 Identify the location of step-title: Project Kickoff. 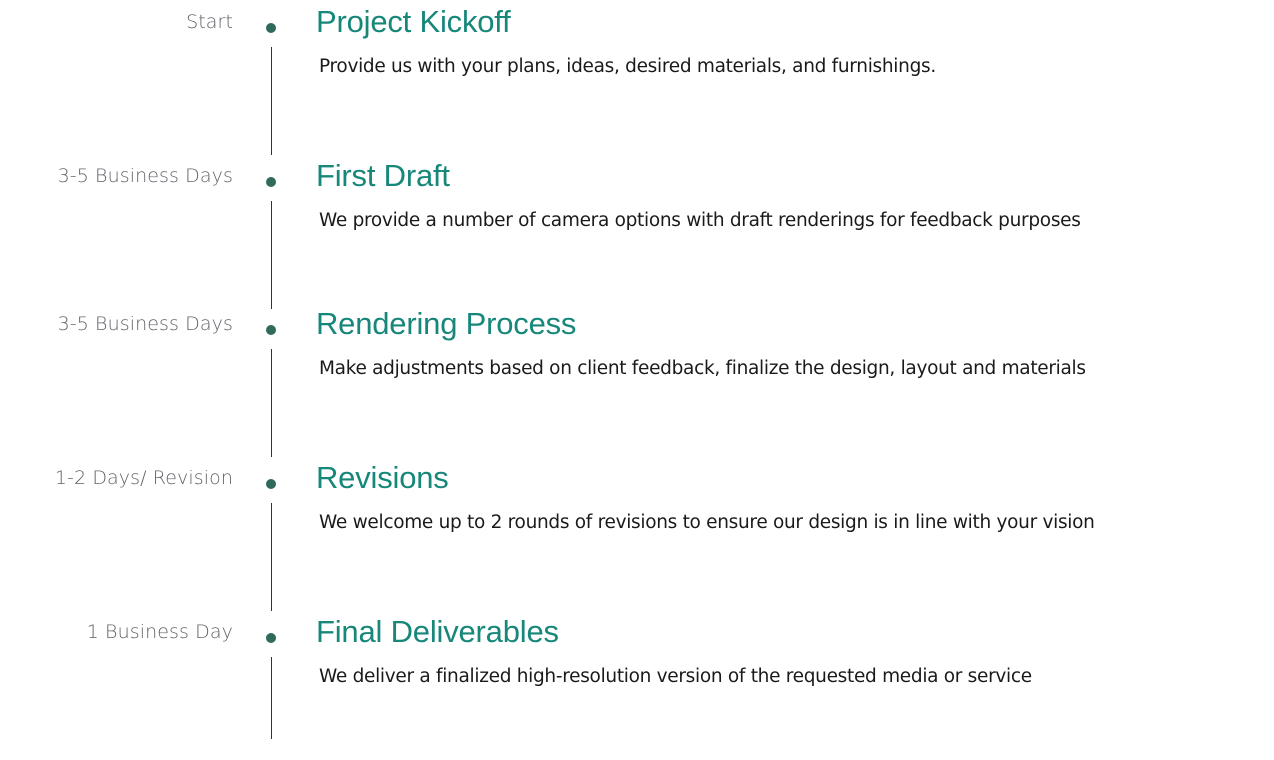
(413, 21).